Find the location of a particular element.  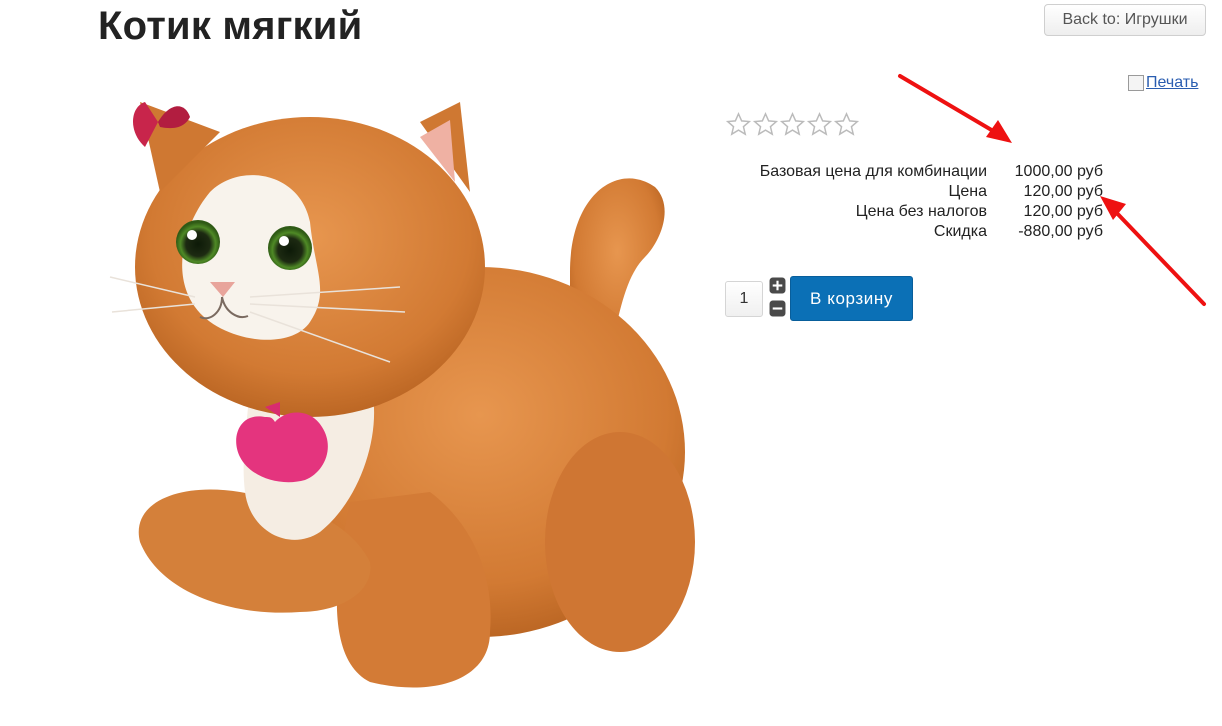

plus-icon is located at coordinates (777, 285).